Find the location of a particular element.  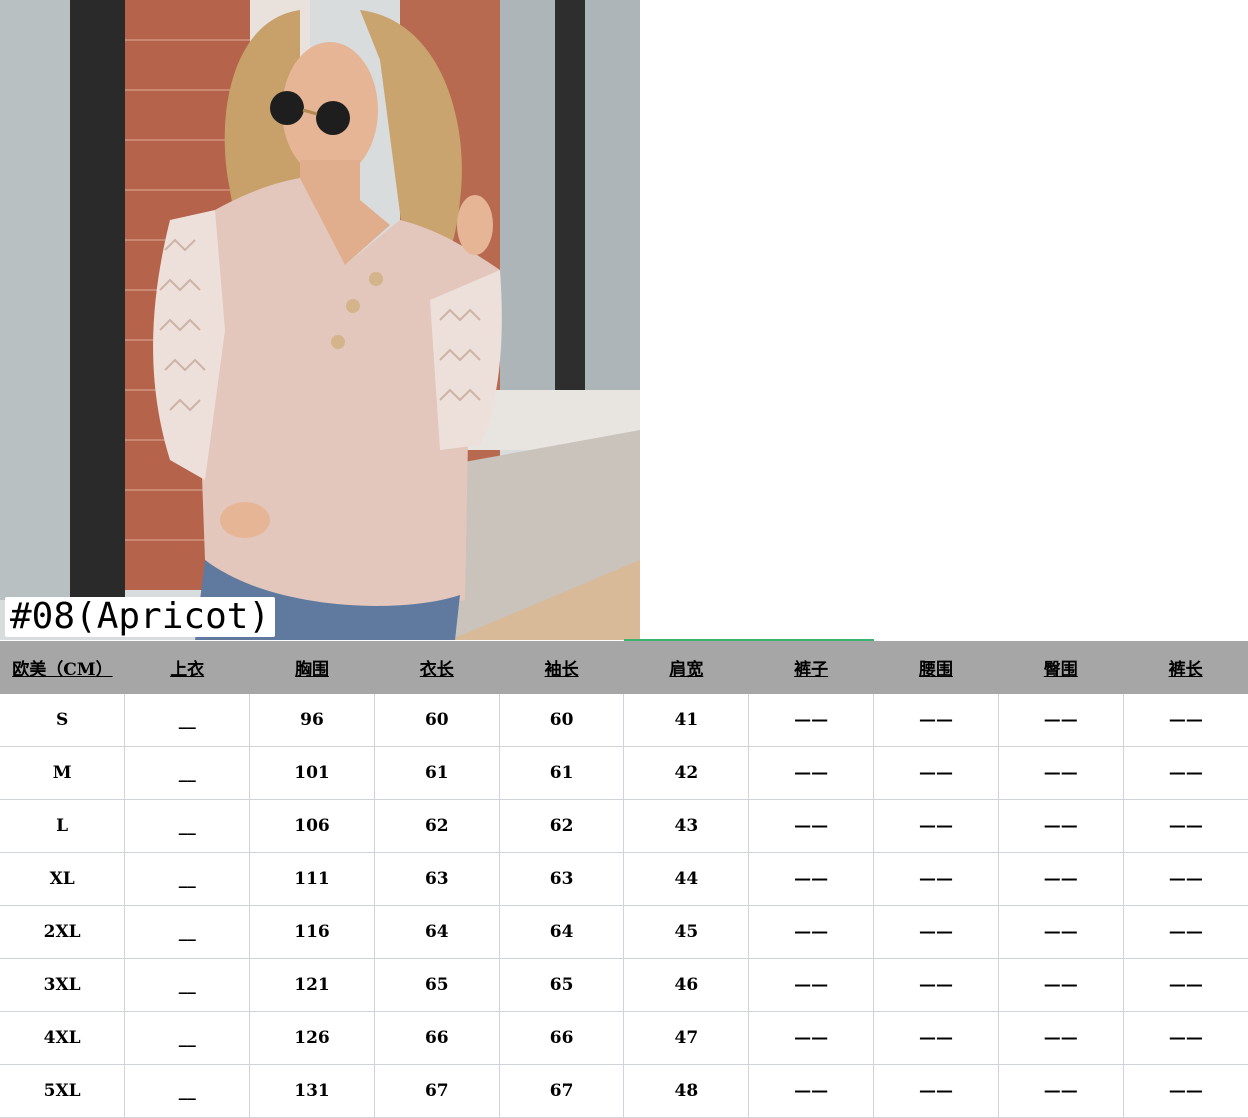

table-cell: 2XL is located at coordinates (63, 932).